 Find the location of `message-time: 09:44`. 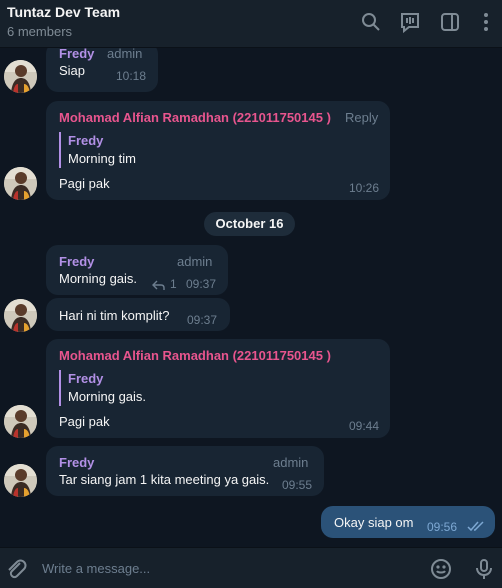

message-time: 09:44 is located at coordinates (364, 426).